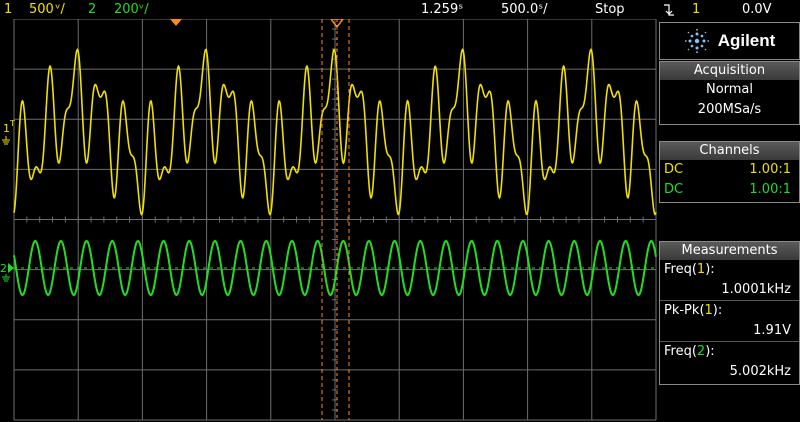 This screenshot has height=422, width=800. What do you see at coordinates (524, 9) in the screenshot?
I see `timebase-scale: 500.0ˢ/` at bounding box center [524, 9].